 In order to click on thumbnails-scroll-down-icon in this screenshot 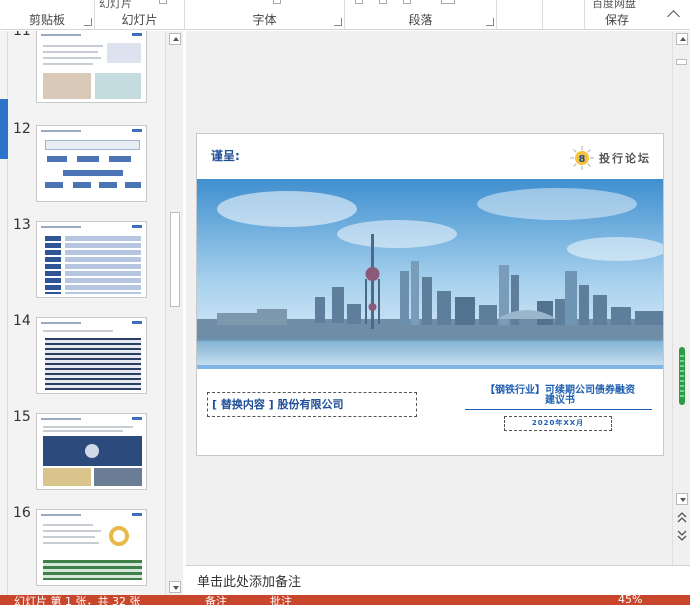, I will do `click(175, 587)`.